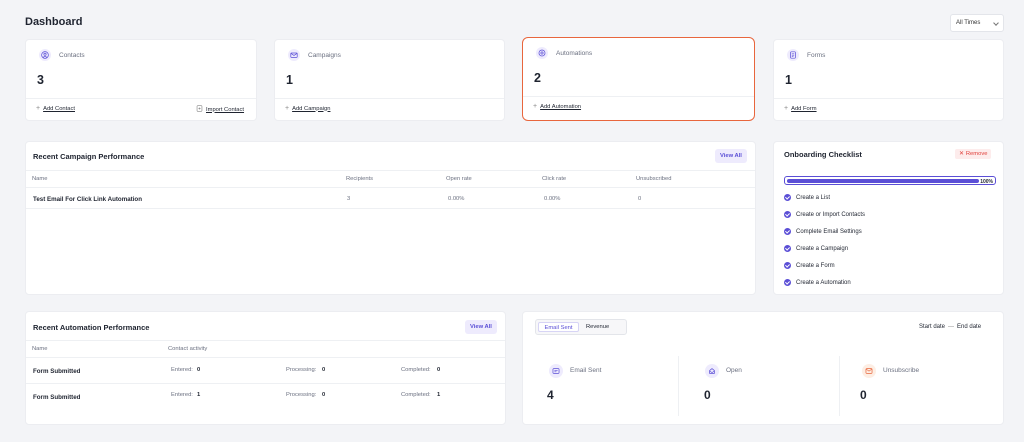 The width and height of the screenshot is (1024, 442). I want to click on checklist-item: Complete Email Settings, so click(823, 231).